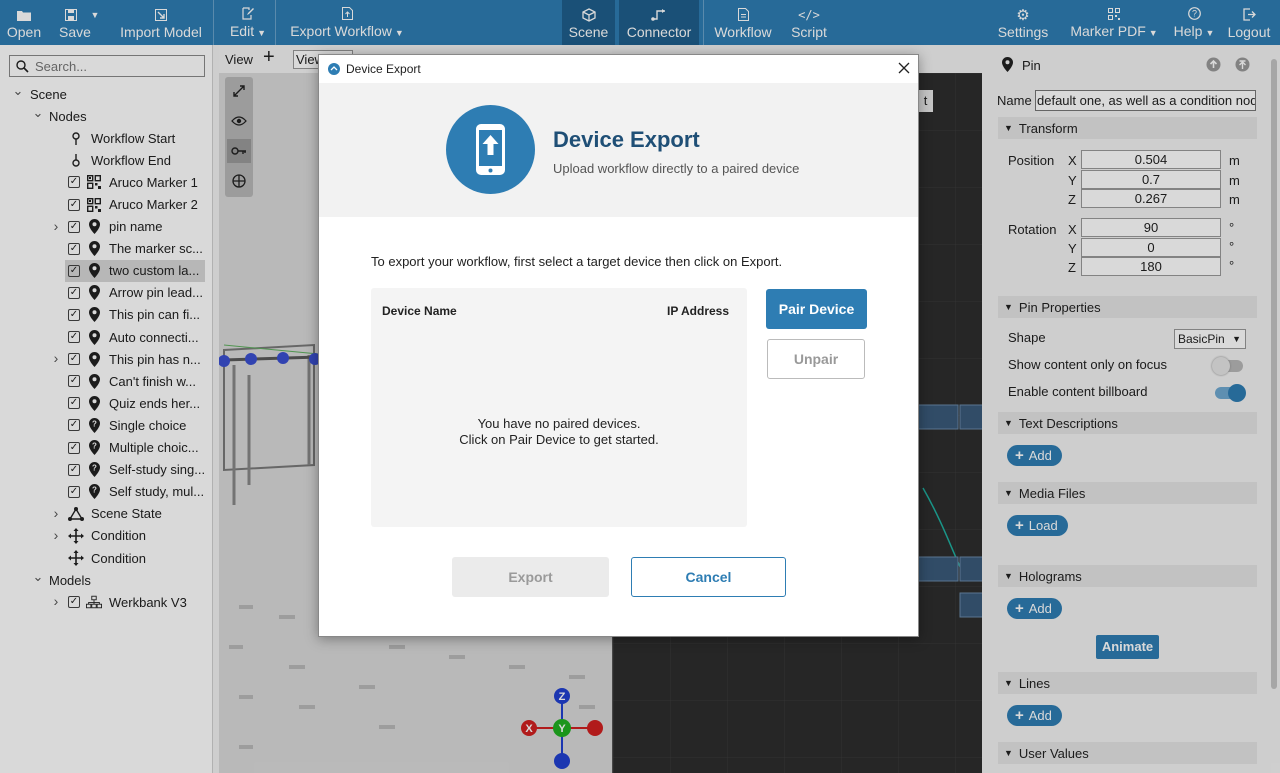  What do you see at coordinates (490, 149) in the screenshot?
I see `phone-upload-icon` at bounding box center [490, 149].